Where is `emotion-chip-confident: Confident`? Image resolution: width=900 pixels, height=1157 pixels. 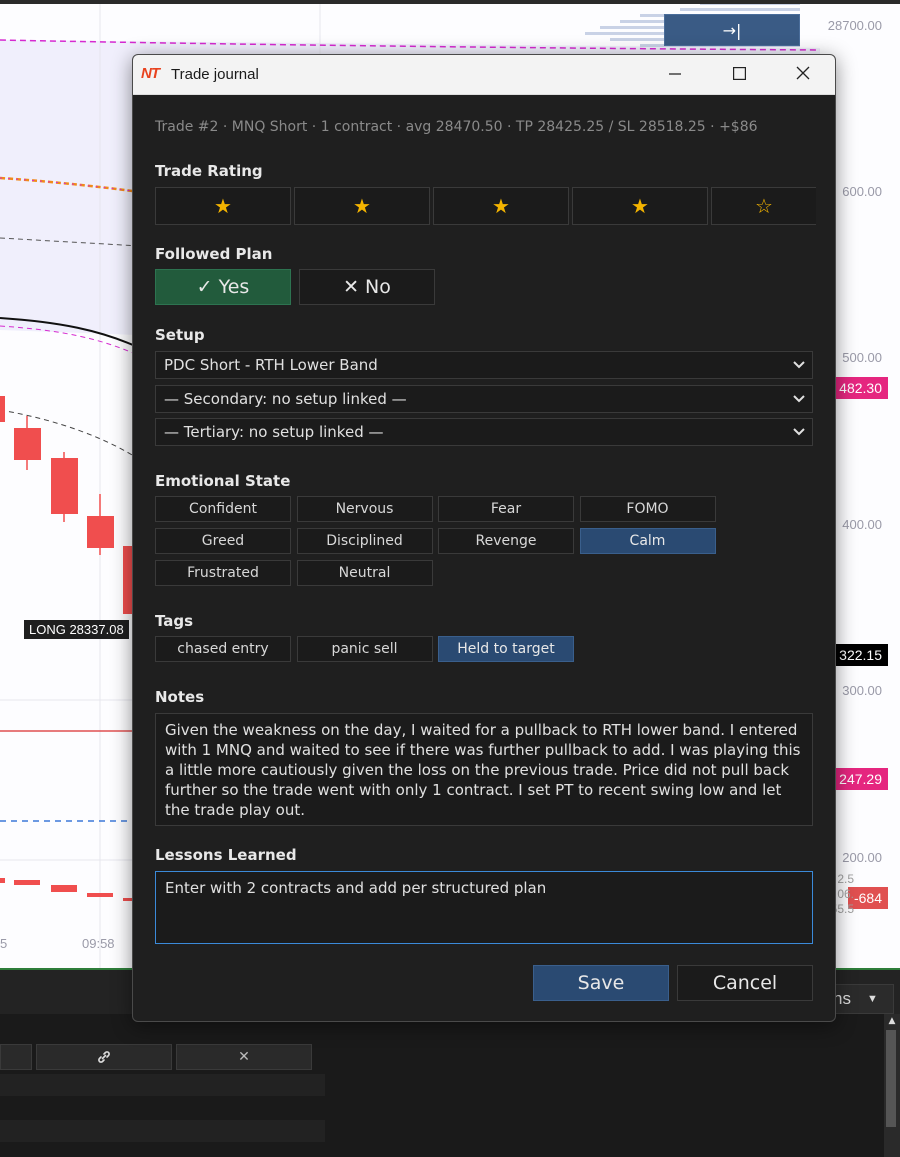 emotion-chip-confident: Confident is located at coordinates (223, 509).